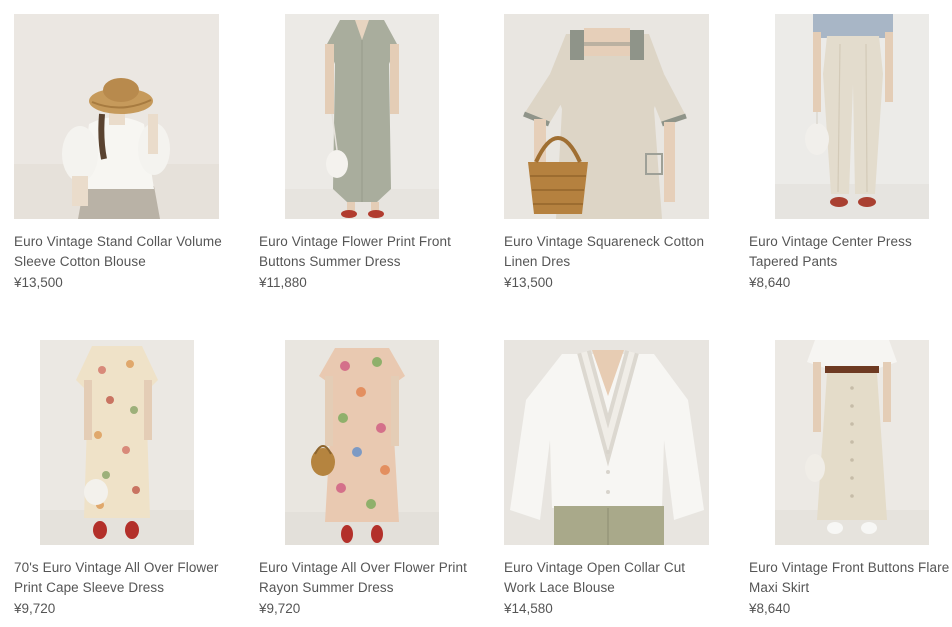 Image resolution: width=952 pixels, height=627 pixels. What do you see at coordinates (850, 252) in the screenshot?
I see `product-title: Euro Vintage Center Press Tapered Pants` at bounding box center [850, 252].